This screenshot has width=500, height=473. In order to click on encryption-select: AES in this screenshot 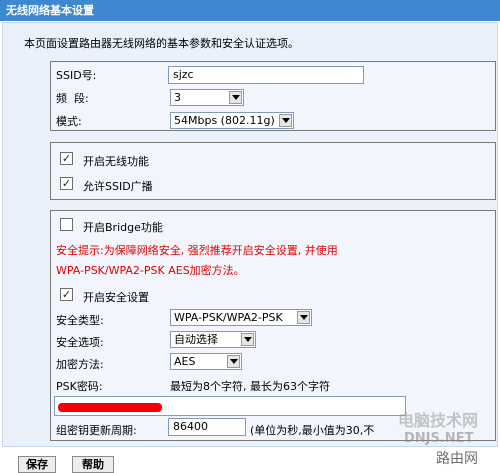, I will do `click(206, 361)`.